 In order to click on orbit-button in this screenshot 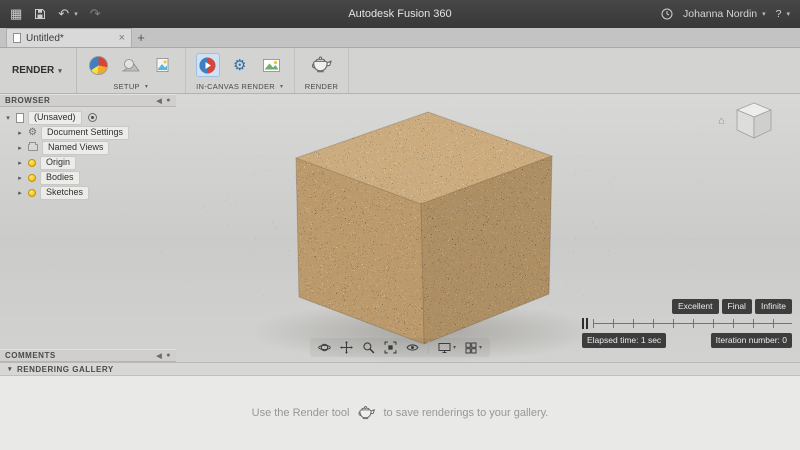, I will do `click(324, 347)`.